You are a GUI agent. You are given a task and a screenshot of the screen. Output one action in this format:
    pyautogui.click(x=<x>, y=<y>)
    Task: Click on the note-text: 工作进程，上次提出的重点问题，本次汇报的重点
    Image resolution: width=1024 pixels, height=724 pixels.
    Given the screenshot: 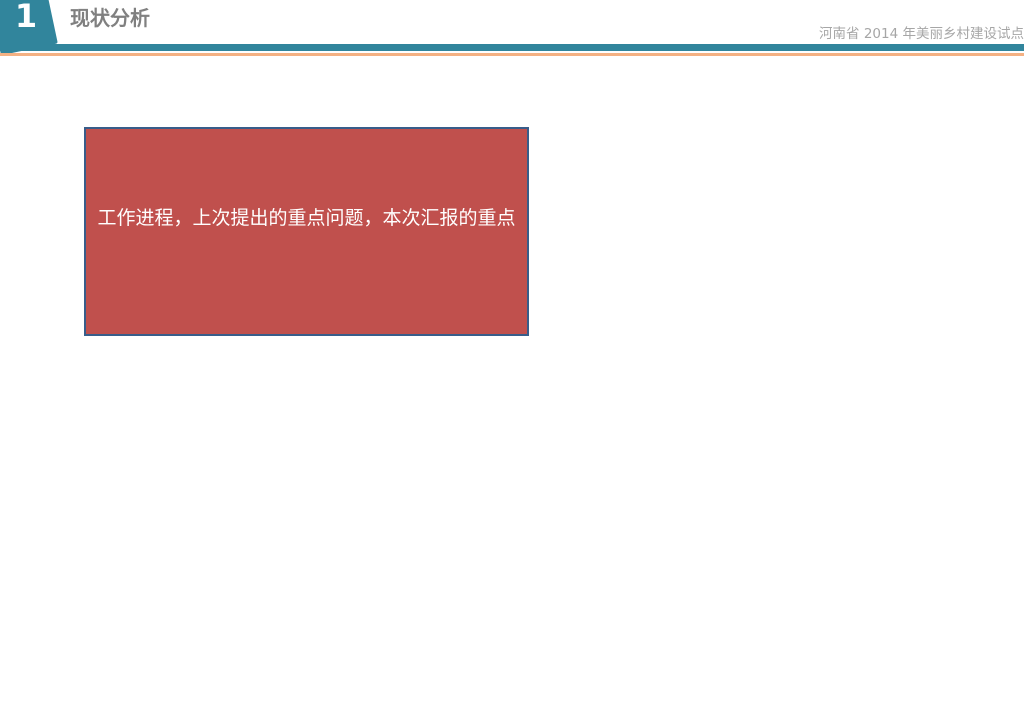 What is the action you would take?
    pyautogui.click(x=306, y=217)
    